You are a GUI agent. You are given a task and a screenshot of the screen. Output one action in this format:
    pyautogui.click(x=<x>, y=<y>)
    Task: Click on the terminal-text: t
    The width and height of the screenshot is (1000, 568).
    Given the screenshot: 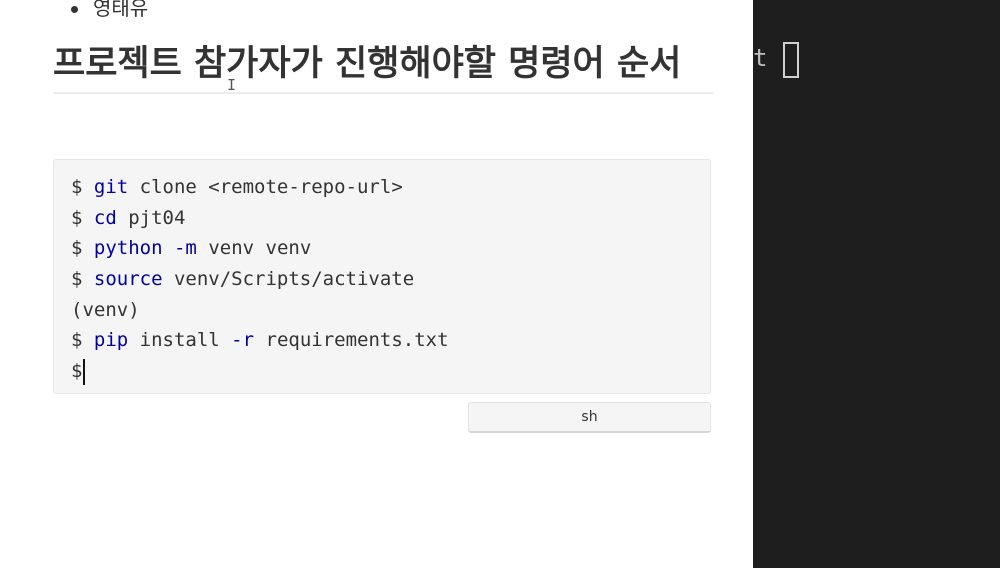 What is the action you would take?
    pyautogui.click(x=760, y=58)
    